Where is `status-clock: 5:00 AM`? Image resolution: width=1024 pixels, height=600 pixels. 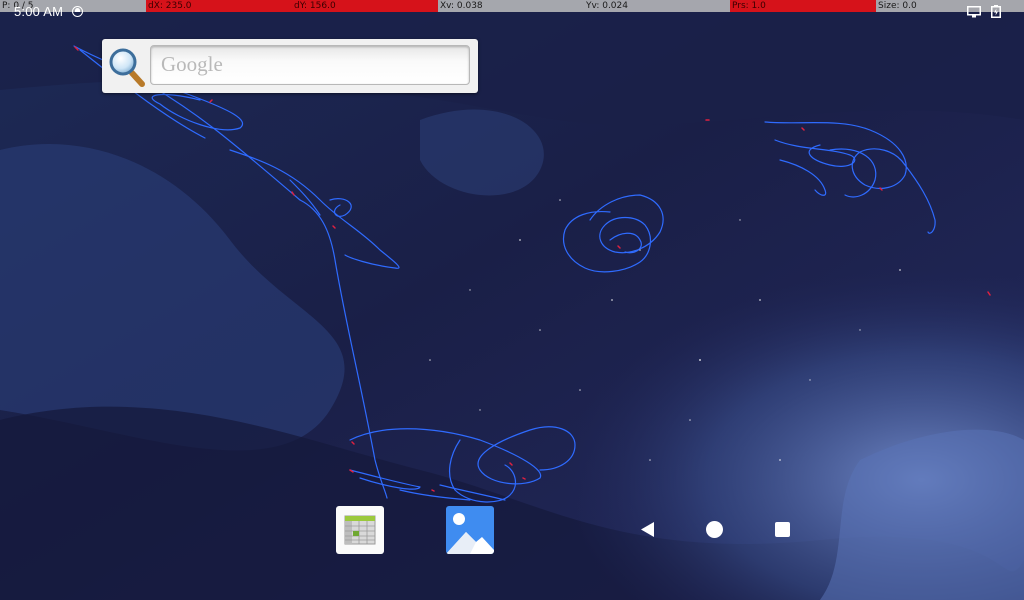
status-clock: 5:00 AM is located at coordinates (39, 11).